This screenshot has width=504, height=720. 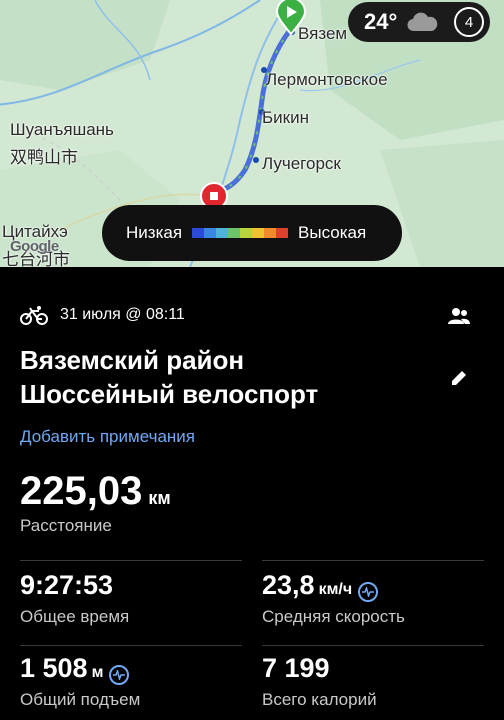 What do you see at coordinates (159, 498) in the screenshot?
I see `distance-unit: км` at bounding box center [159, 498].